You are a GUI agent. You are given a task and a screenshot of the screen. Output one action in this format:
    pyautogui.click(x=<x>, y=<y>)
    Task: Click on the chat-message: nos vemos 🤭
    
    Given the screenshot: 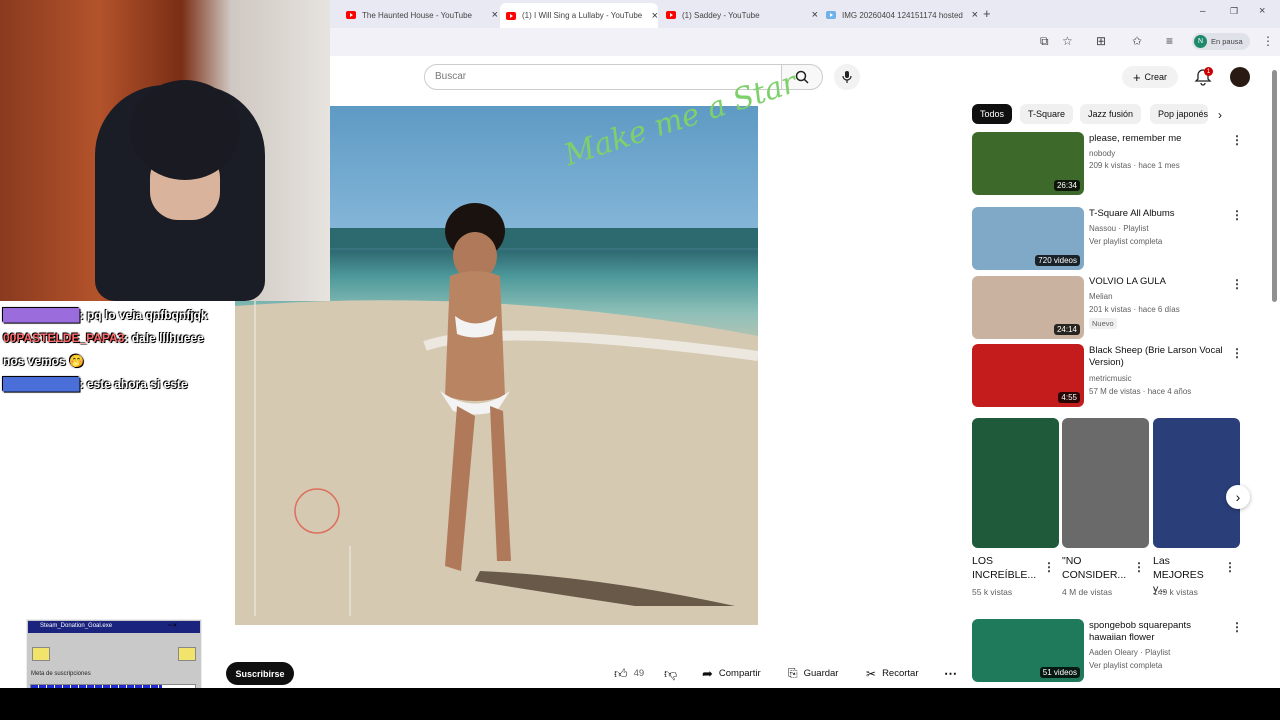 What is the action you would take?
    pyautogui.click(x=43, y=361)
    